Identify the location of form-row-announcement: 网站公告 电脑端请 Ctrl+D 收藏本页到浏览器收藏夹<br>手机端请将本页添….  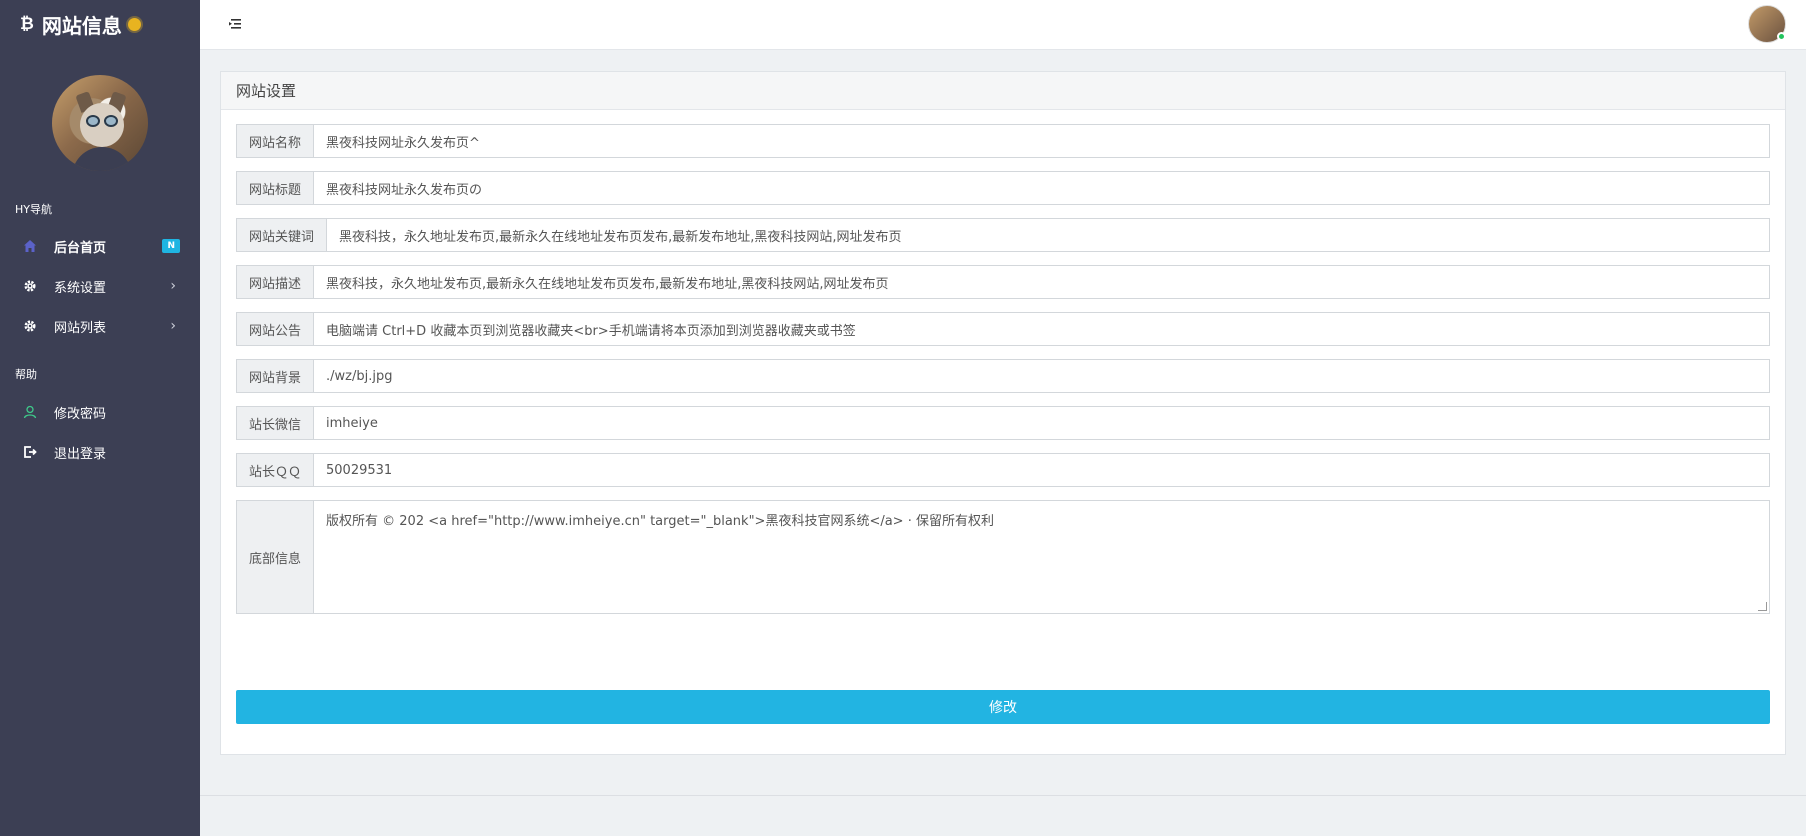
(1003, 329).